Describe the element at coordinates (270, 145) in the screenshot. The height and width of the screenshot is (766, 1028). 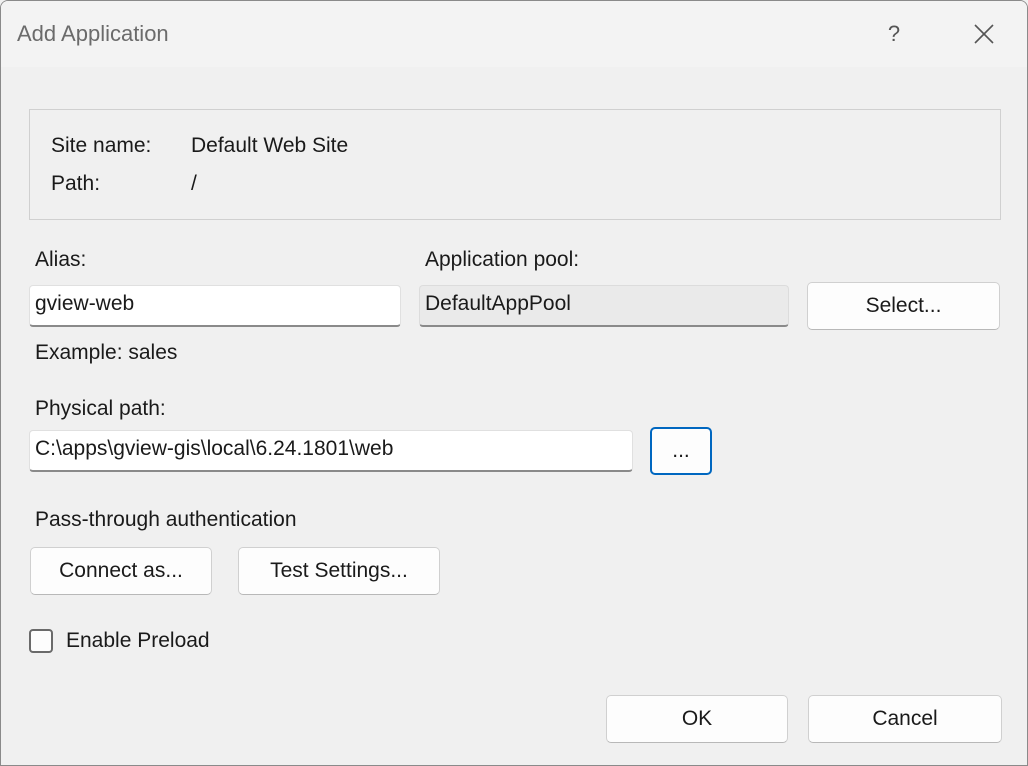
I see `site-name-value: Default Web Site` at that location.